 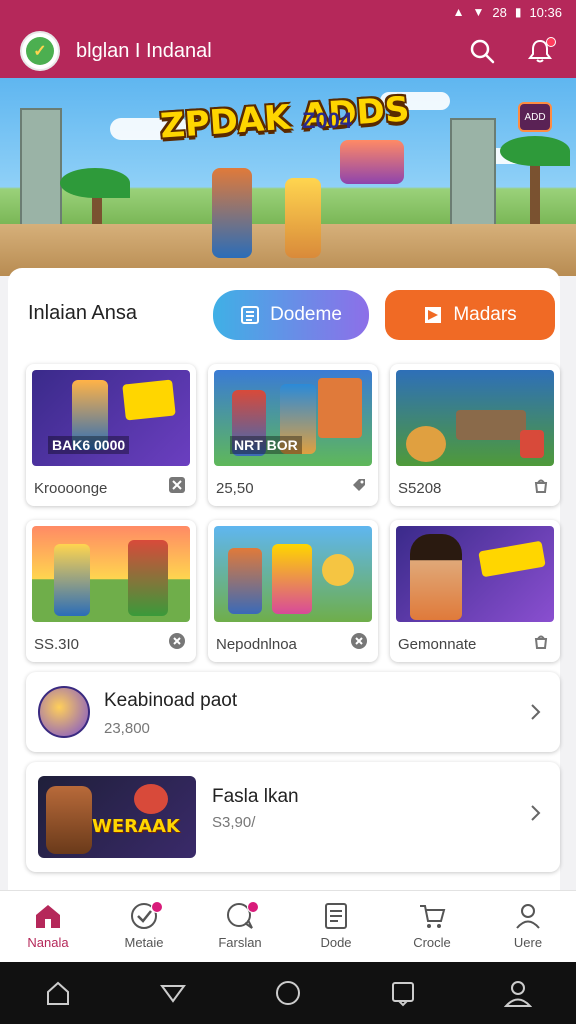 I want to click on app-logo-icon: ✓, so click(x=40, y=51).